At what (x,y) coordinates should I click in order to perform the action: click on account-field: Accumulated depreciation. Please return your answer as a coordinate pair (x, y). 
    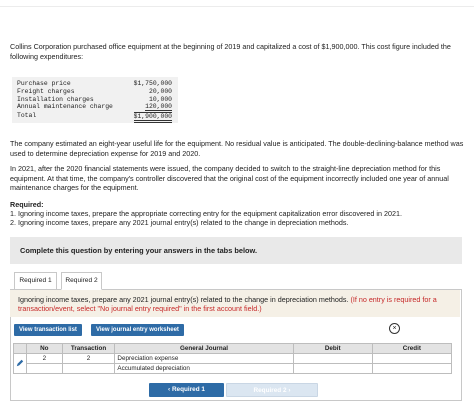
    Looking at the image, I should click on (204, 368).